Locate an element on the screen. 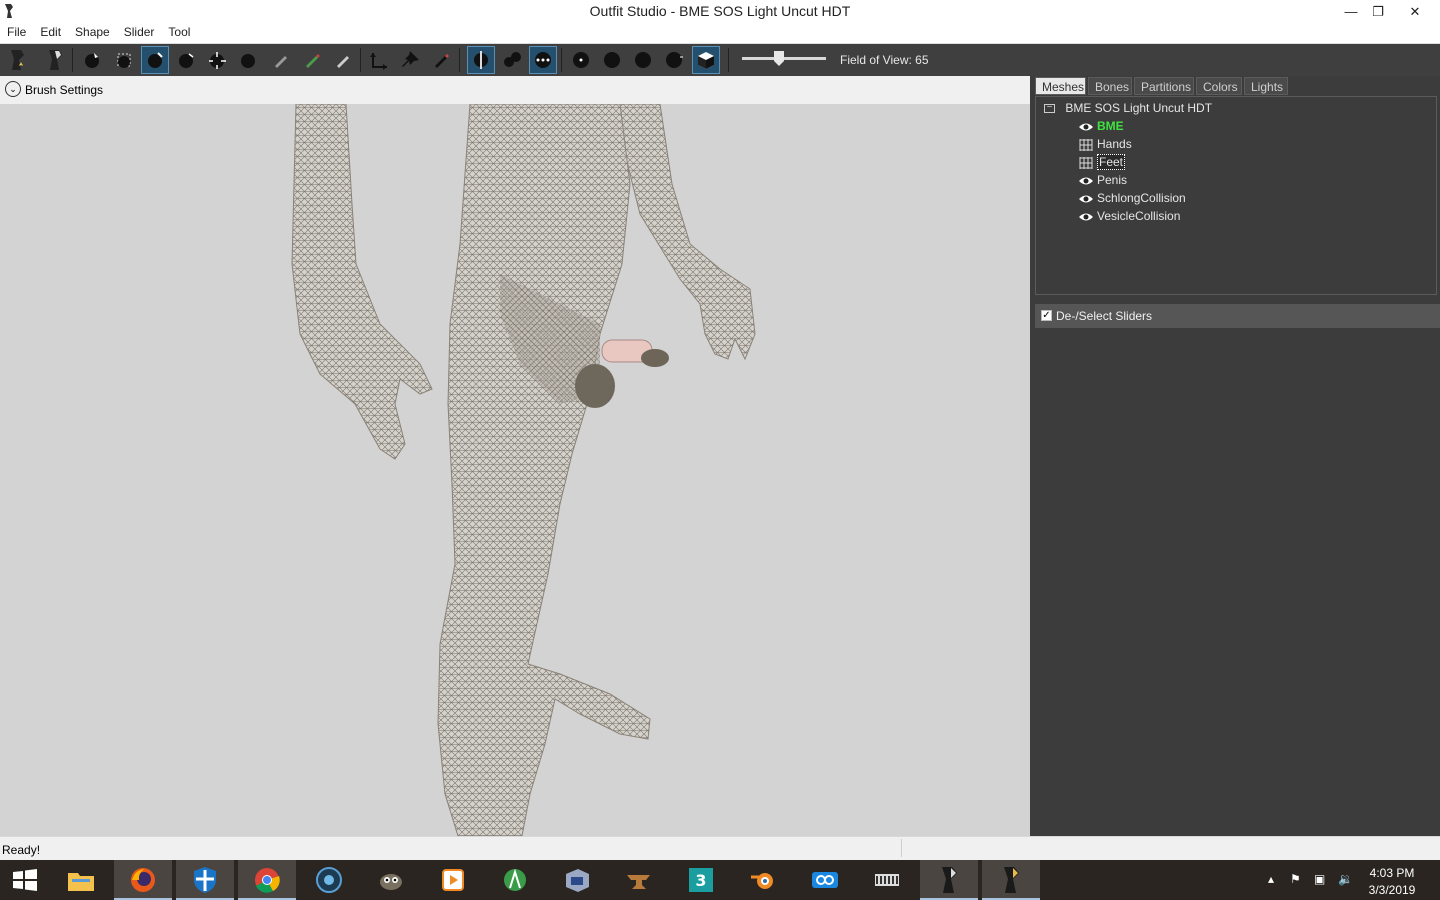  windows-icon is located at coordinates (25, 880).